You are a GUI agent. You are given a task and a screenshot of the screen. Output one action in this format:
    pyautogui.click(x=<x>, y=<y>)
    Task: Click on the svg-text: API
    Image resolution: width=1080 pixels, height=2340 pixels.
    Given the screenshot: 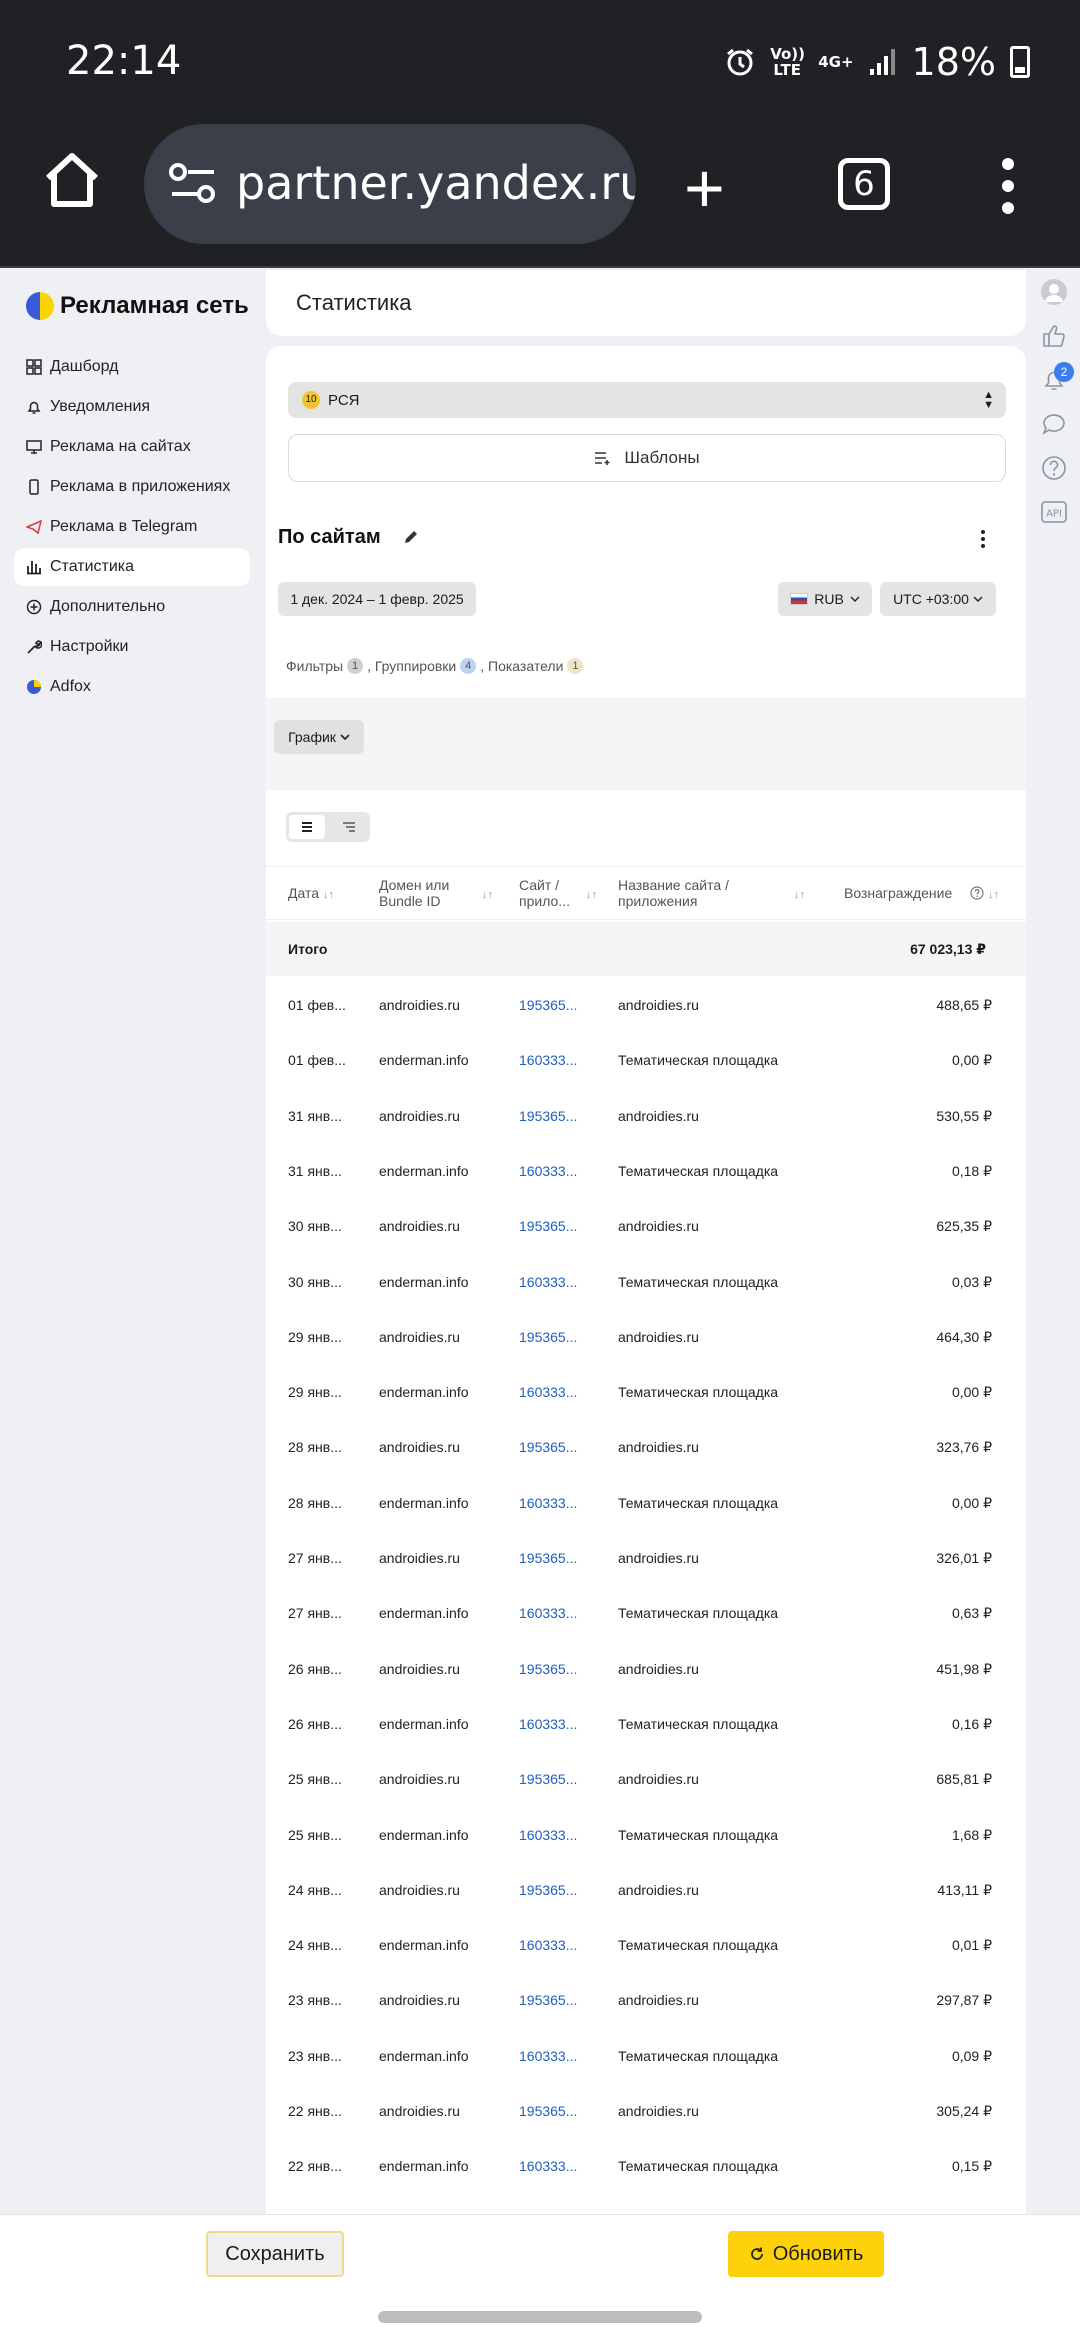 What is the action you would take?
    pyautogui.click(x=1054, y=514)
    